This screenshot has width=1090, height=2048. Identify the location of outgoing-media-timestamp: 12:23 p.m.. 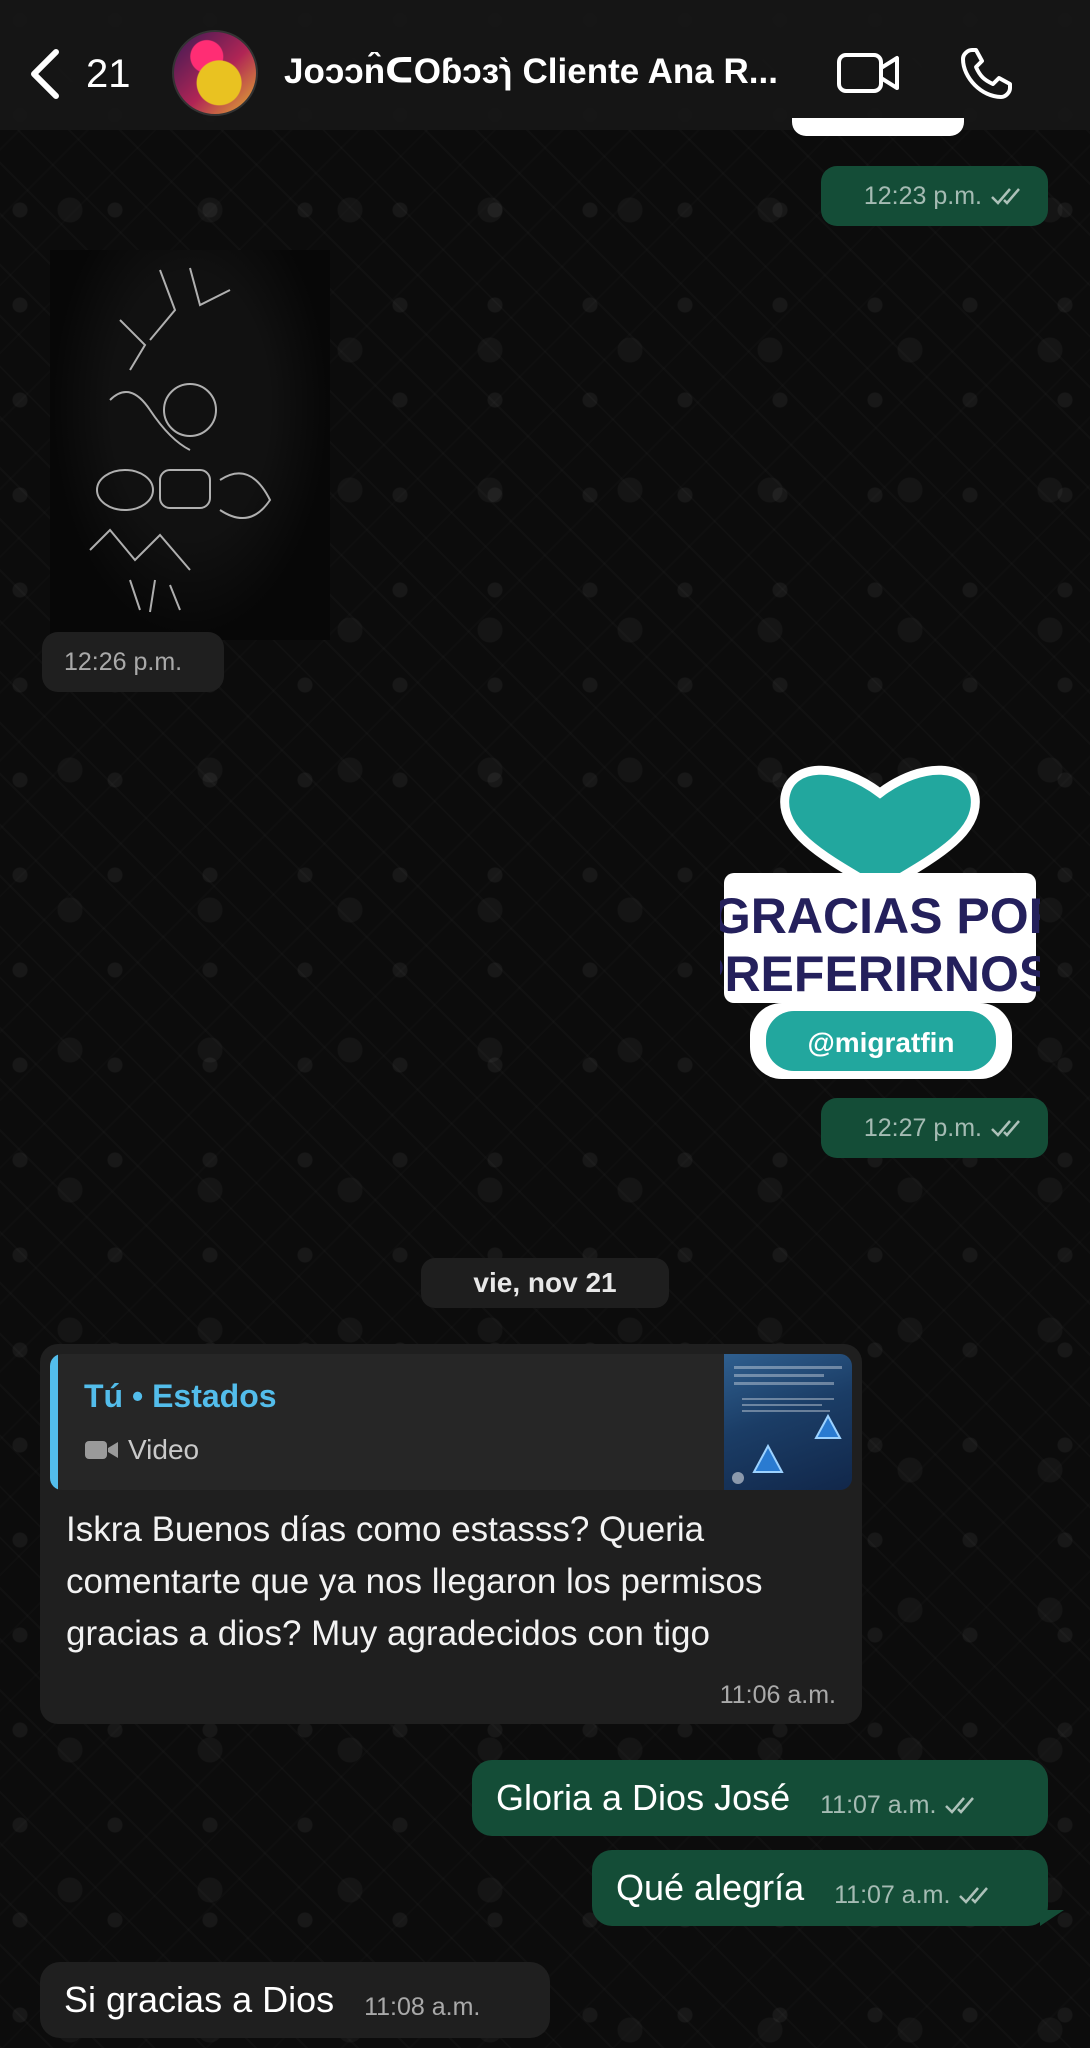
(934, 196).